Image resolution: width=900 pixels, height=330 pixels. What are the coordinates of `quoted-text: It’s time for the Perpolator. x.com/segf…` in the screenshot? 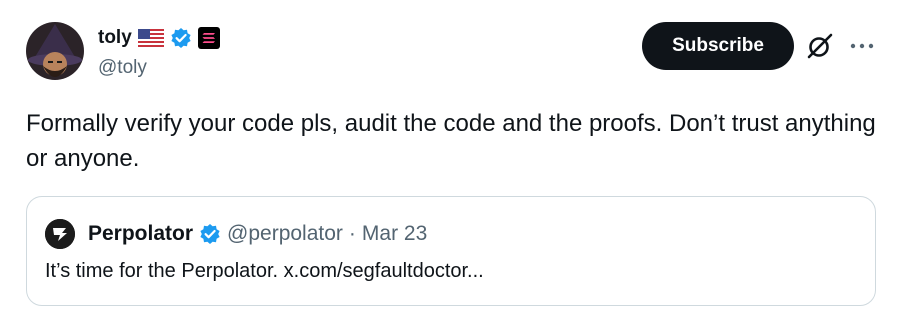 It's located at (264, 271).